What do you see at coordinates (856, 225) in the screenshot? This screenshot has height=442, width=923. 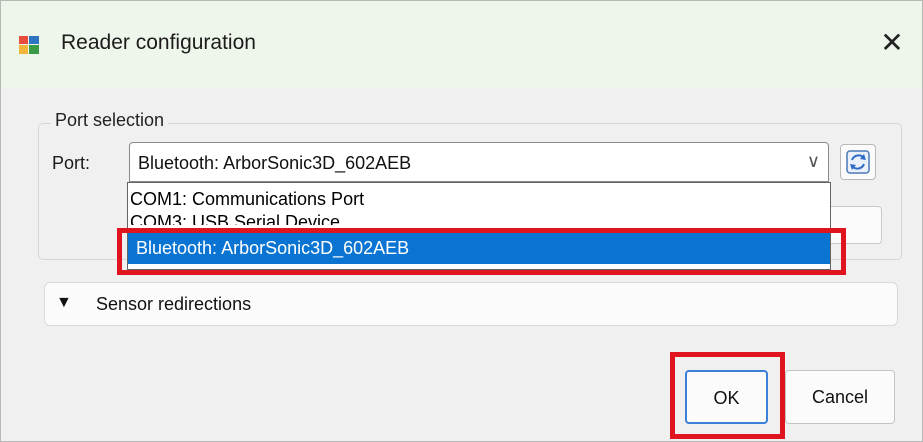 I see `partially-hidden-button` at bounding box center [856, 225].